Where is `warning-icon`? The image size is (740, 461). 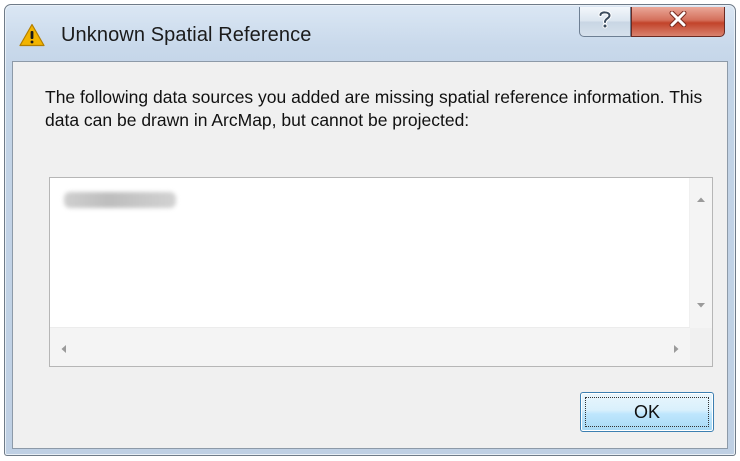 warning-icon is located at coordinates (32, 35).